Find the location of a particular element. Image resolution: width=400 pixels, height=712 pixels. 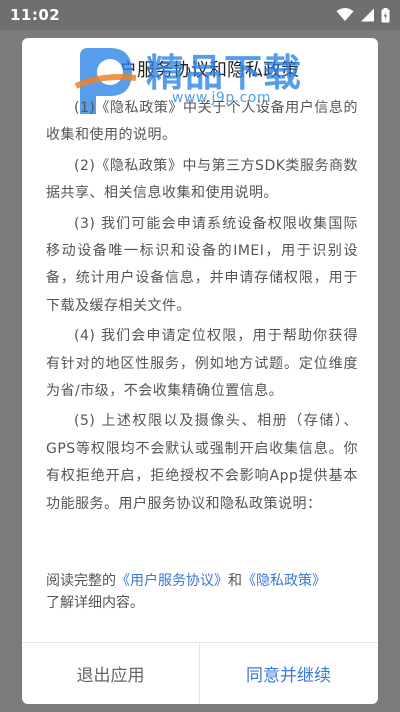

agree-continue-button: 同意并继续 is located at coordinates (288, 673).